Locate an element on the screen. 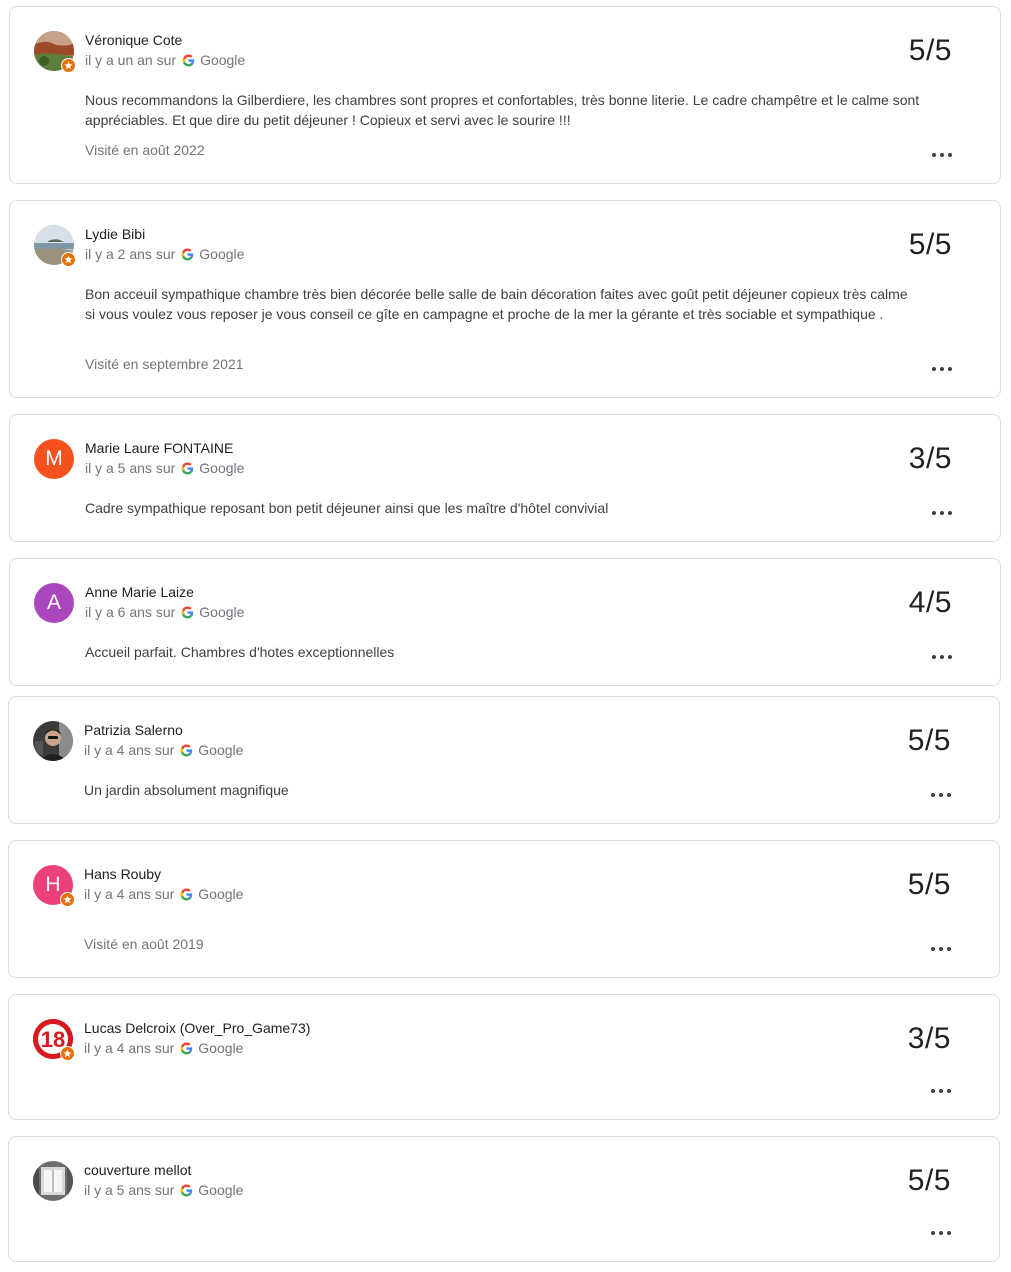  review-score: 4/5 is located at coordinates (930, 602).